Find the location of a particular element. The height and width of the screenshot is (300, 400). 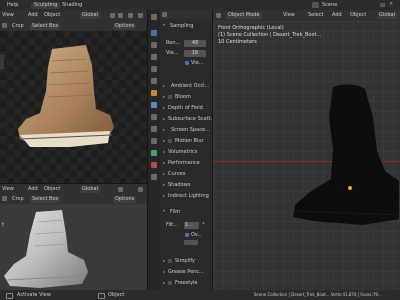

viewport-label: t is located at coordinates (3, 225).